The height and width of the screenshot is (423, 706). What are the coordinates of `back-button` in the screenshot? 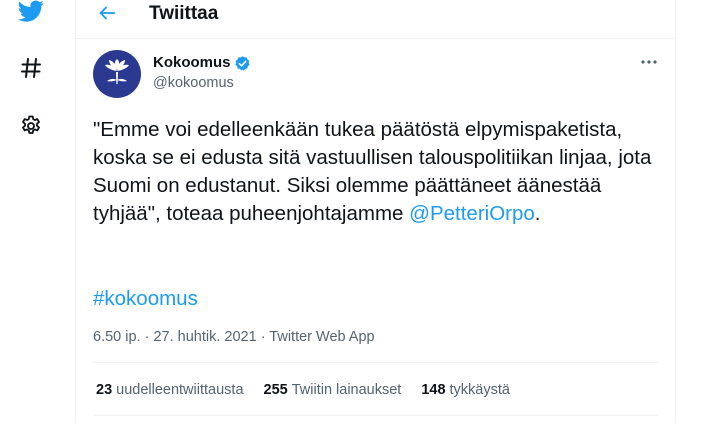 It's located at (107, 13).